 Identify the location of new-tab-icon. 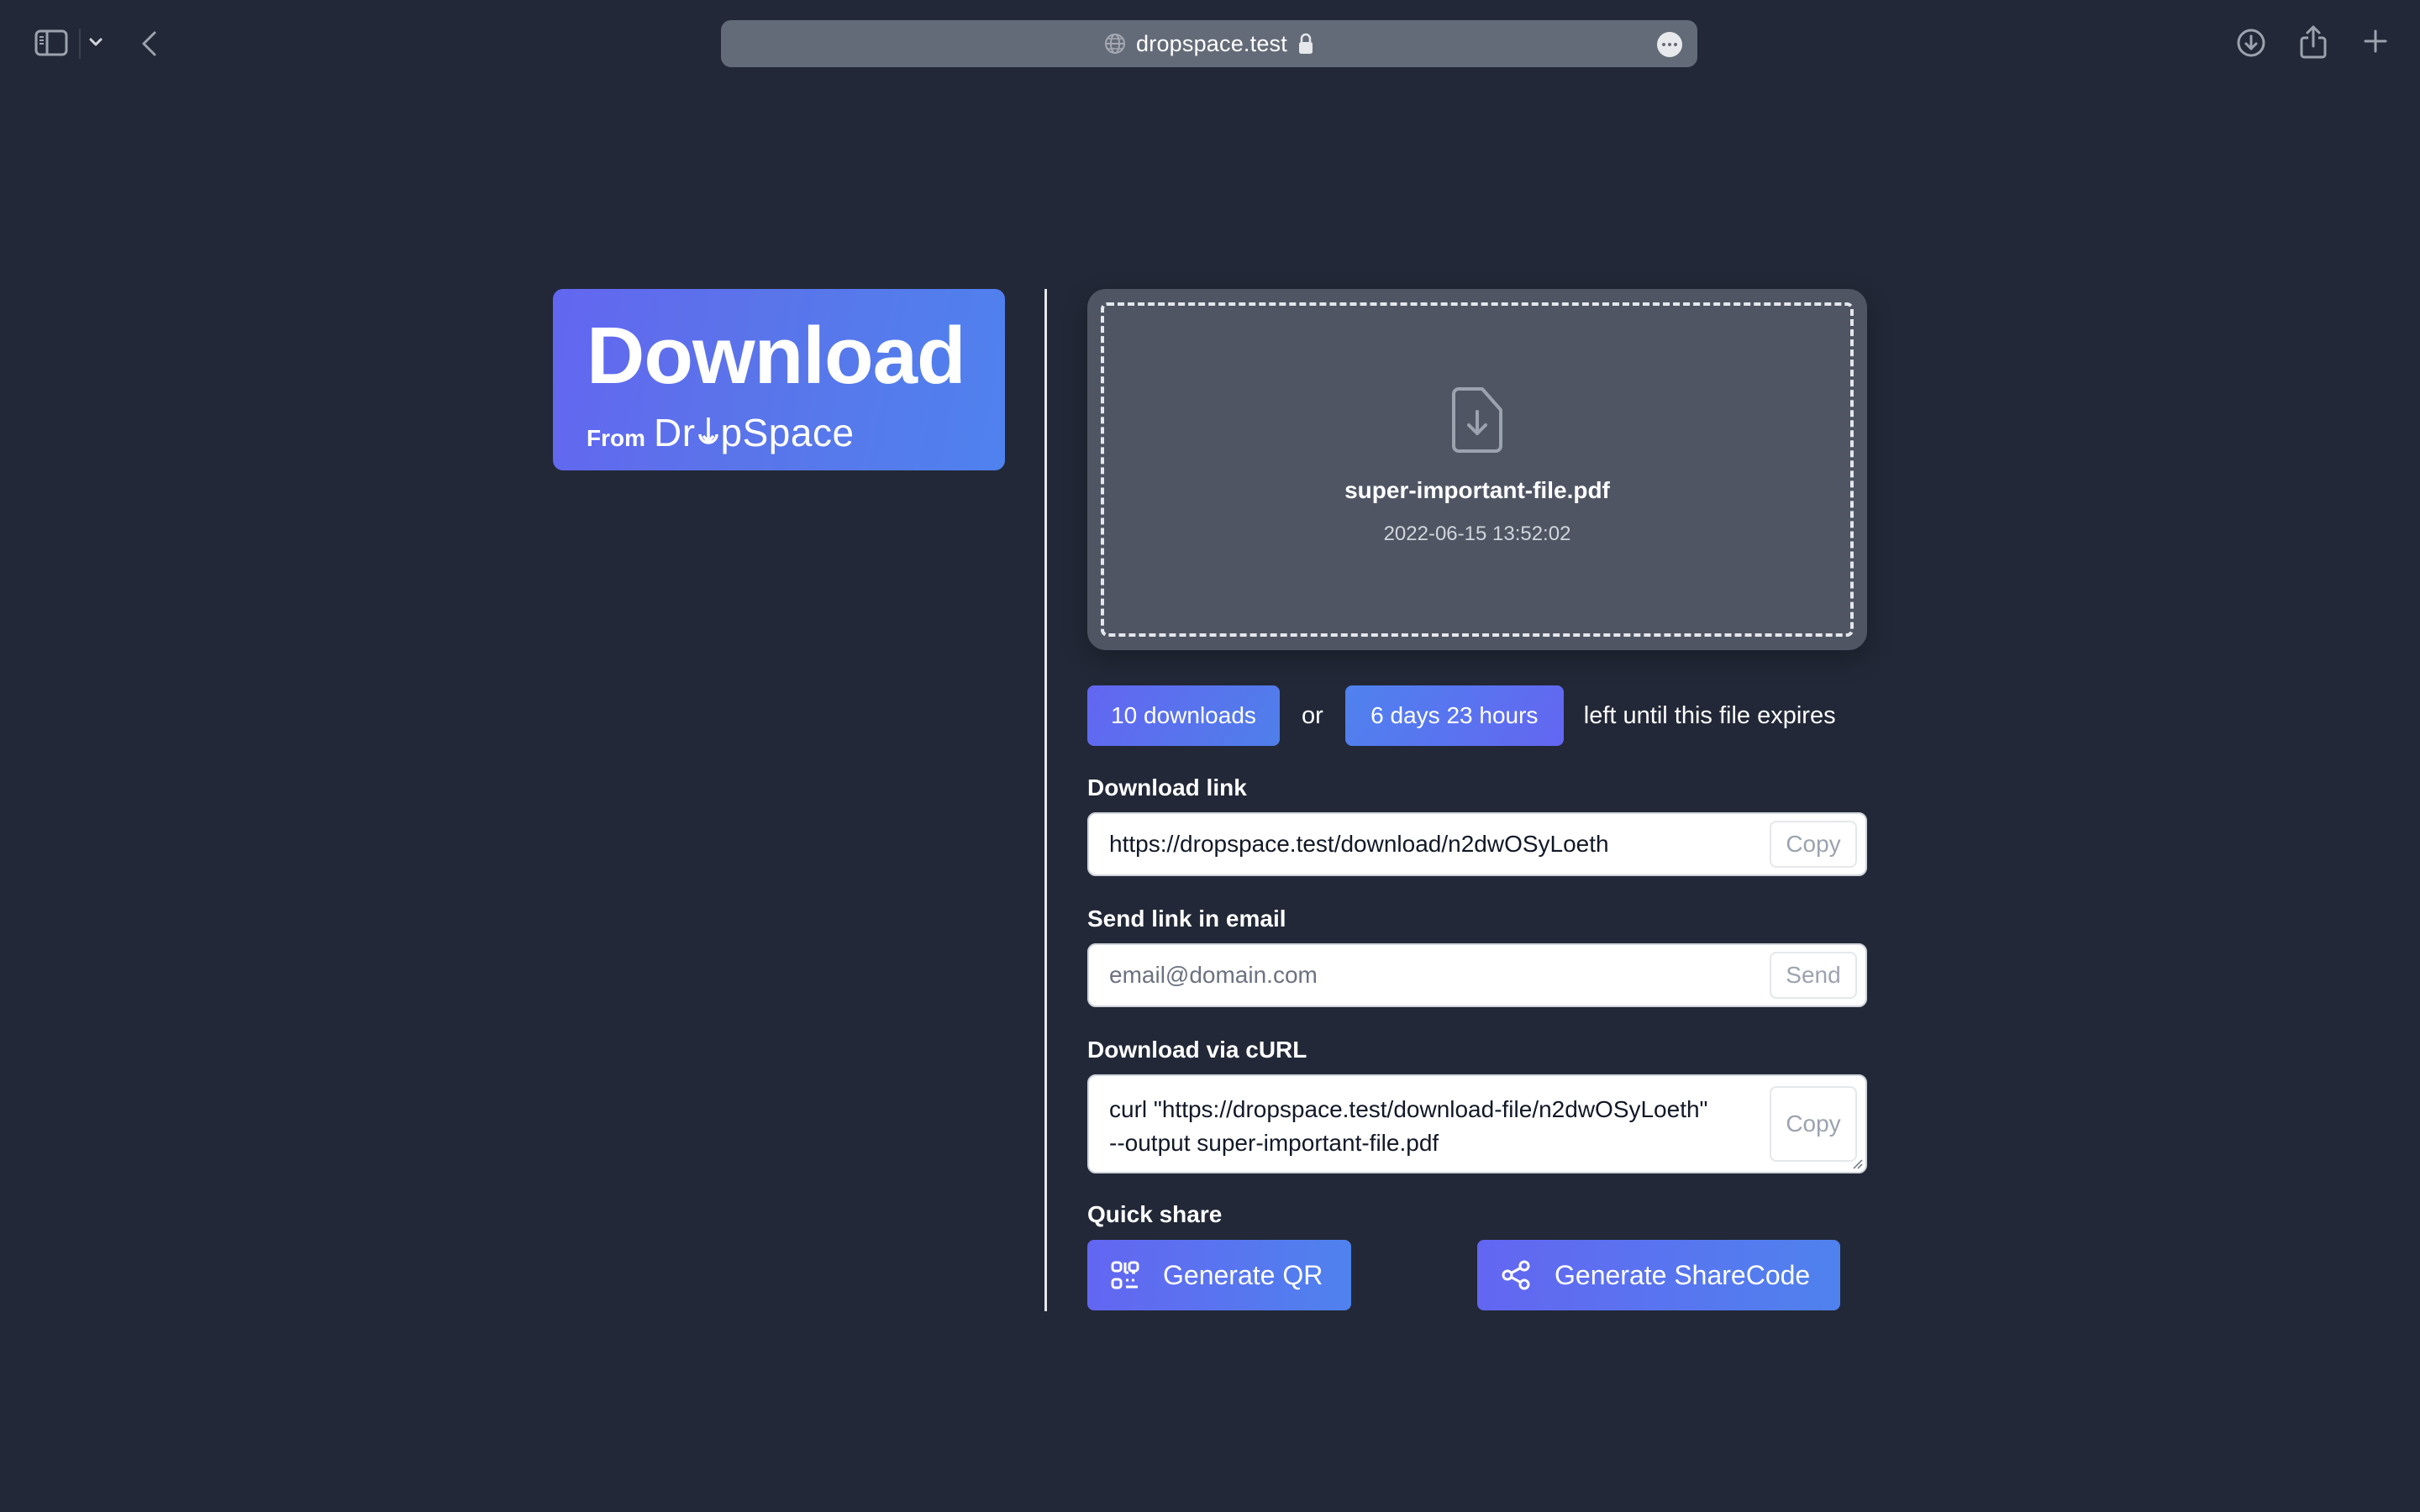
(2375, 41).